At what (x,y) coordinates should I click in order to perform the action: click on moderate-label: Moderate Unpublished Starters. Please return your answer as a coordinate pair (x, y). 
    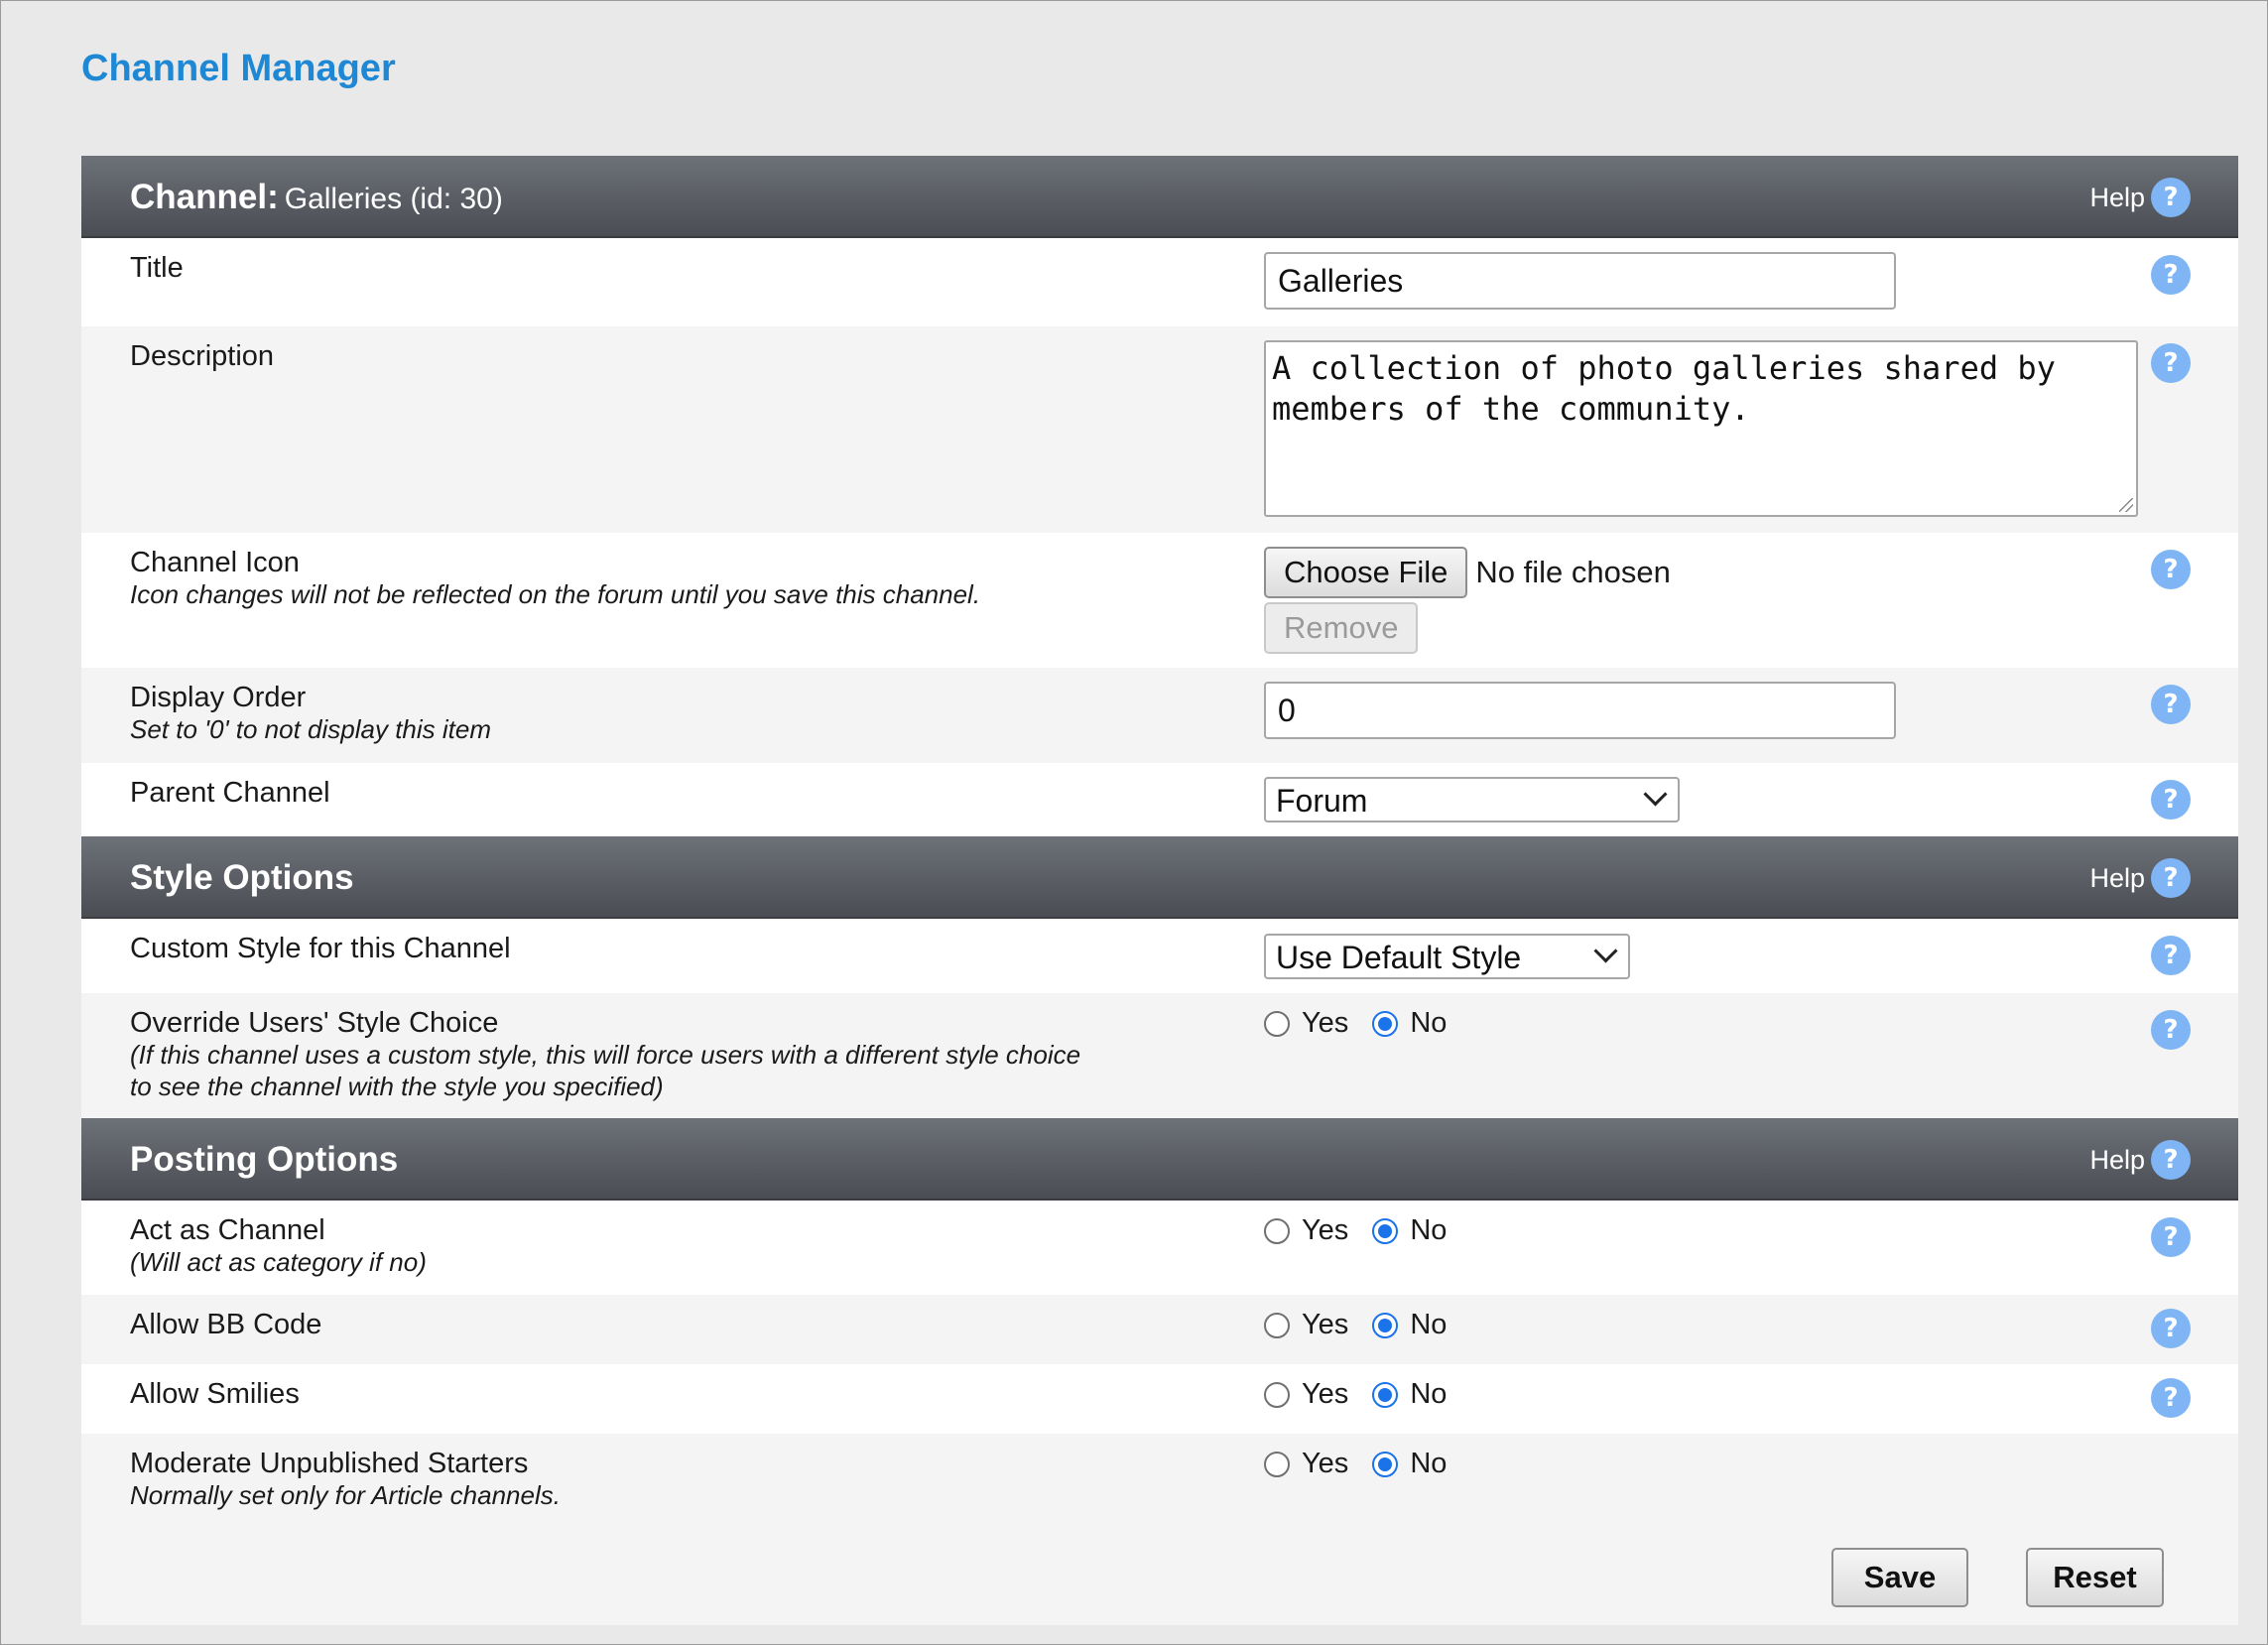
    Looking at the image, I should click on (329, 1463).